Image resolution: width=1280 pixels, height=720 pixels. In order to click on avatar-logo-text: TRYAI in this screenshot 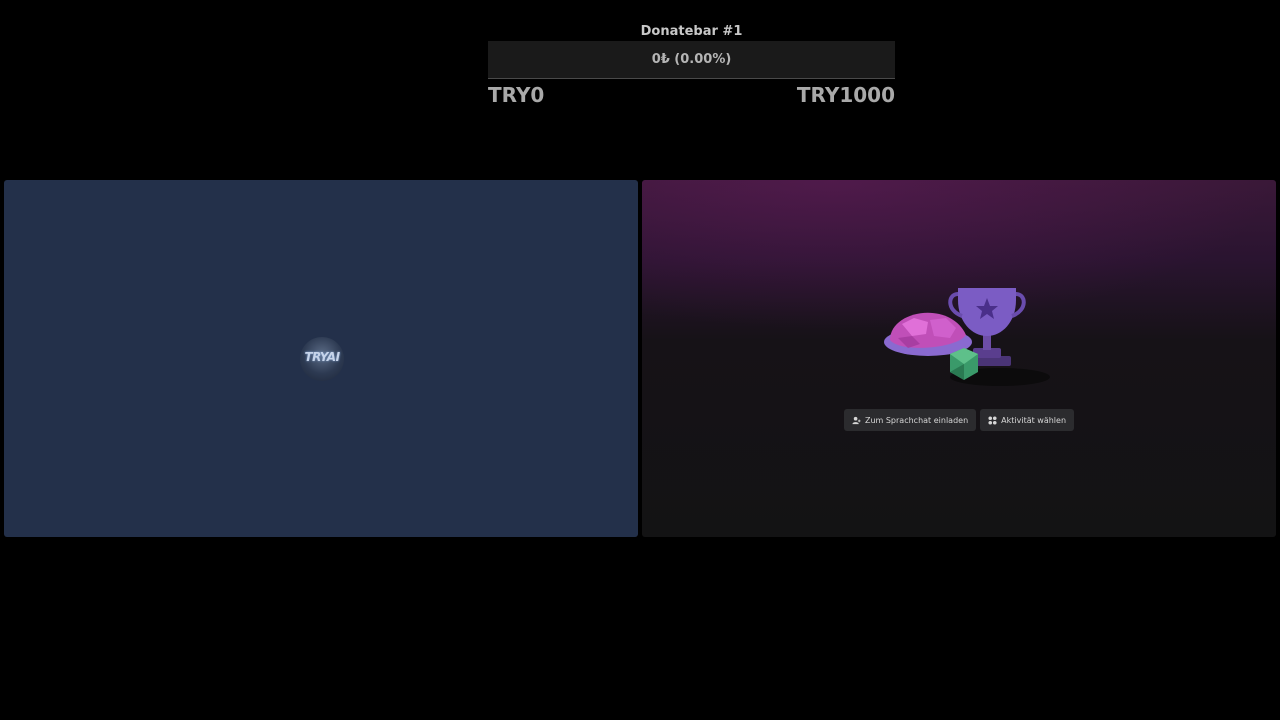, I will do `click(322, 357)`.